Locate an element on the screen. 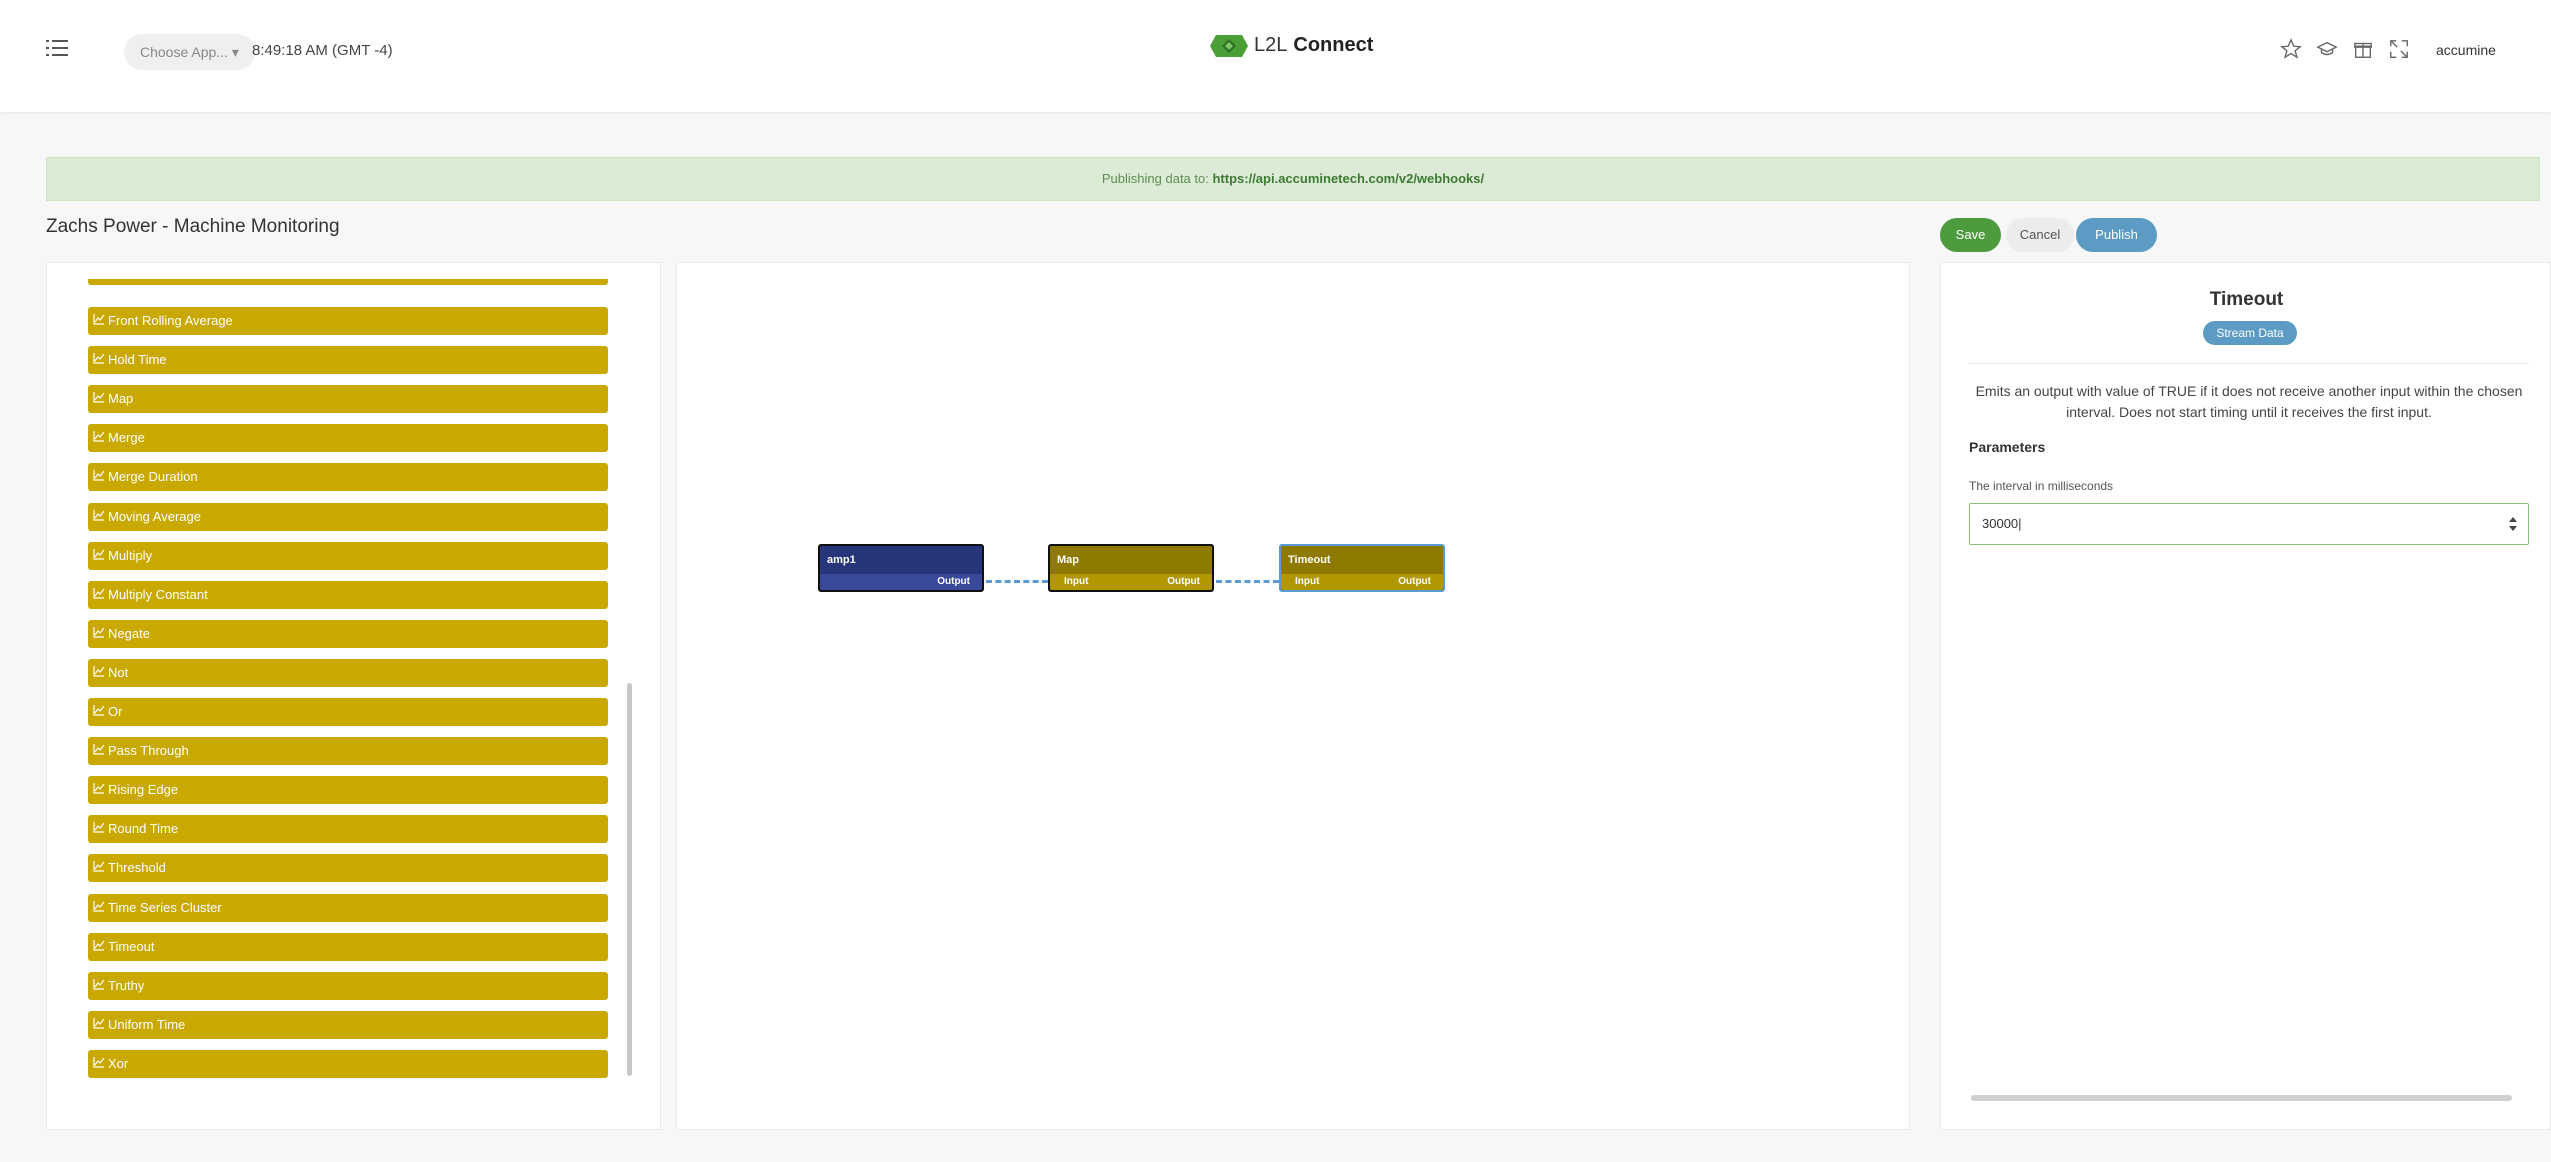  node-category-badge: Stream Data is located at coordinates (2250, 333).